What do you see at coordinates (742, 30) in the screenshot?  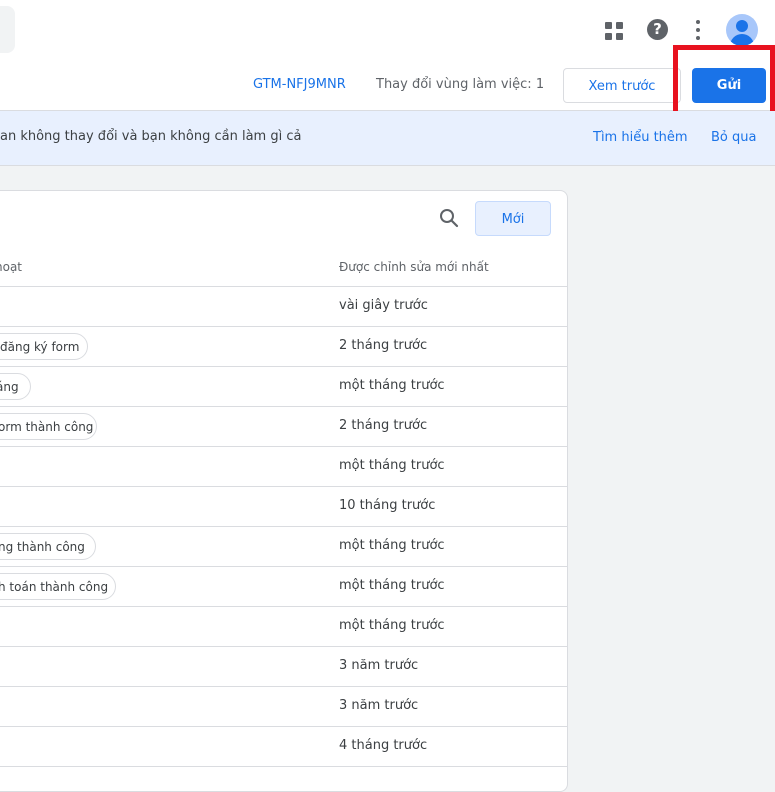 I see `account-avatar` at bounding box center [742, 30].